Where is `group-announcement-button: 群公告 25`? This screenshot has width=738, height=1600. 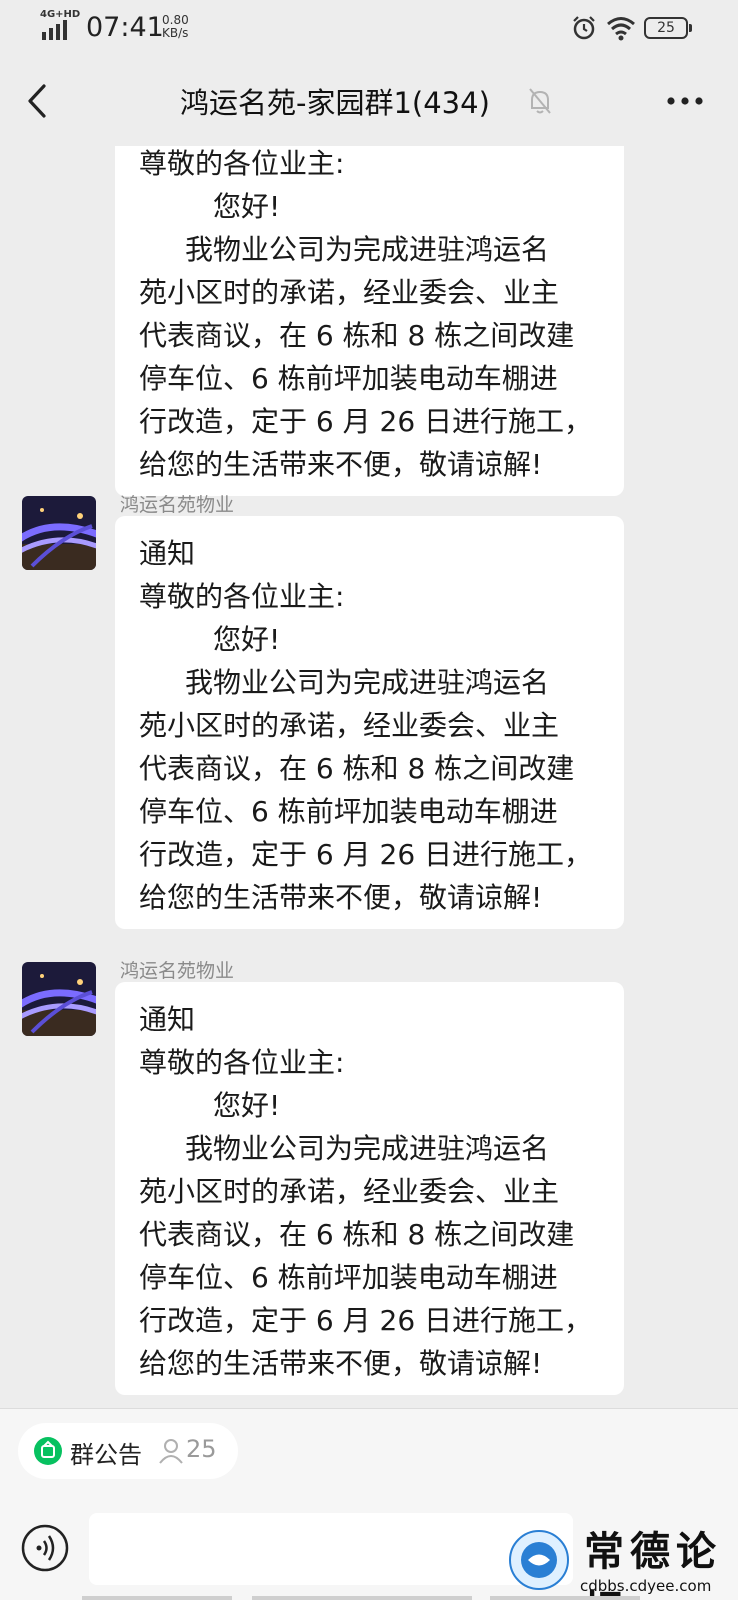 group-announcement-button: 群公告 25 is located at coordinates (128, 1451).